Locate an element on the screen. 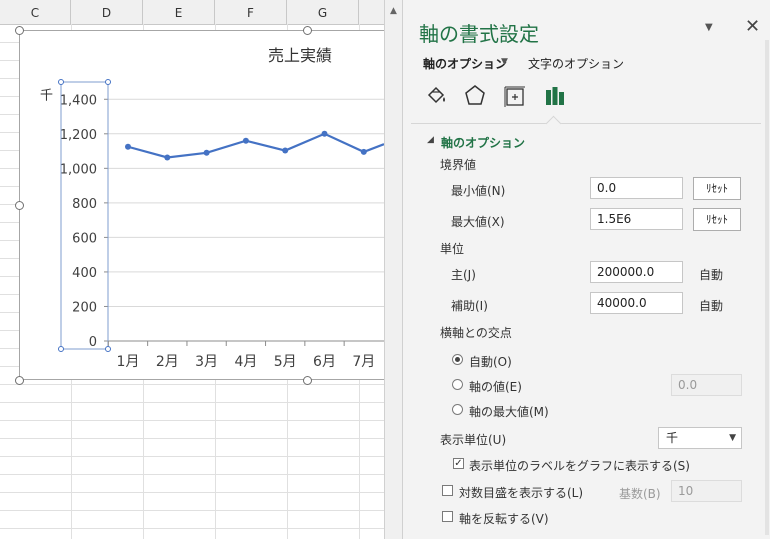 The width and height of the screenshot is (770, 539). resize-handle-middle-left is located at coordinates (19, 205).